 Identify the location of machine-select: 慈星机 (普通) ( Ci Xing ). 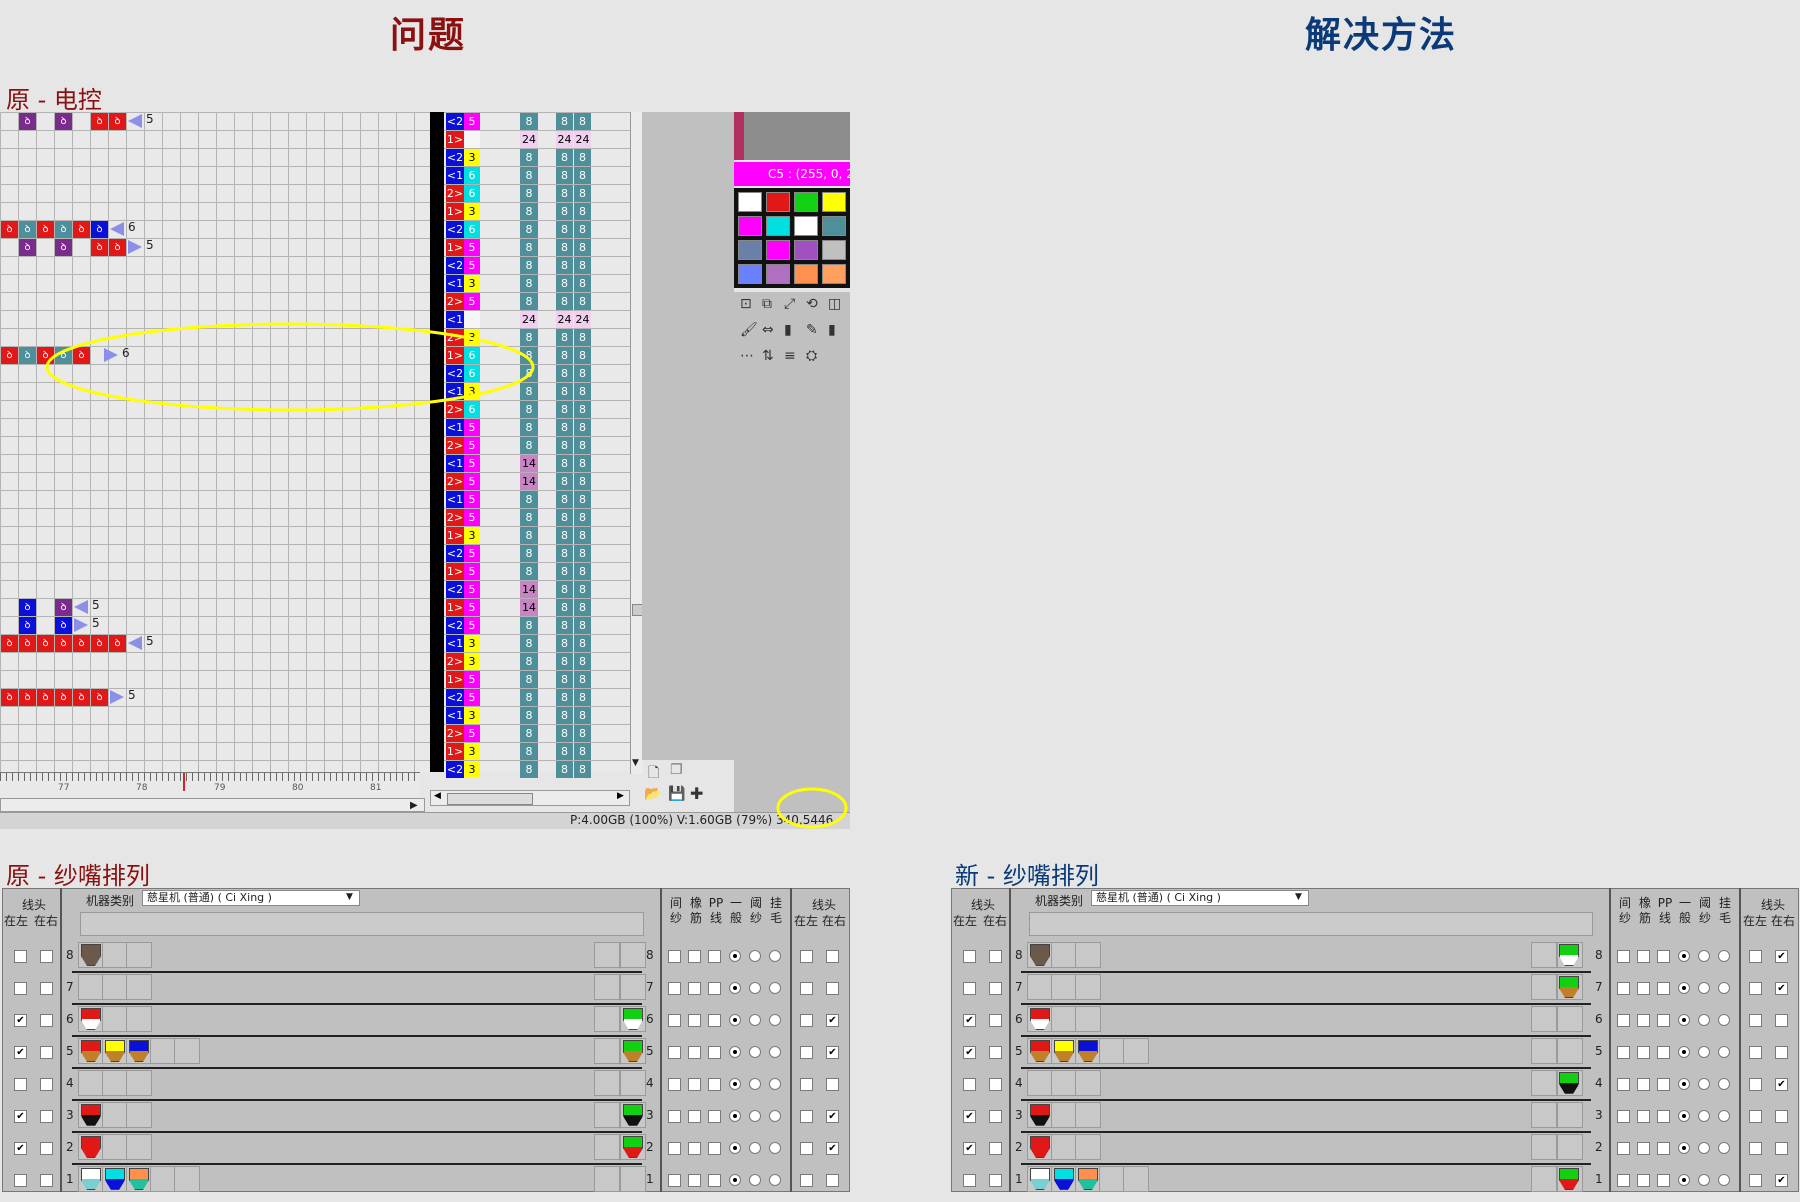
(1200, 898).